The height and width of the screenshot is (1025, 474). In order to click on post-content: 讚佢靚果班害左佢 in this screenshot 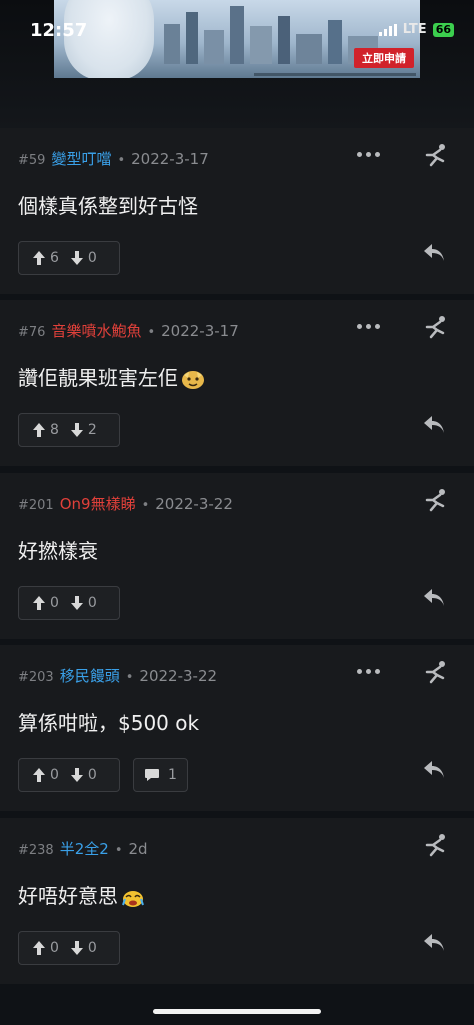, I will do `click(112, 376)`.